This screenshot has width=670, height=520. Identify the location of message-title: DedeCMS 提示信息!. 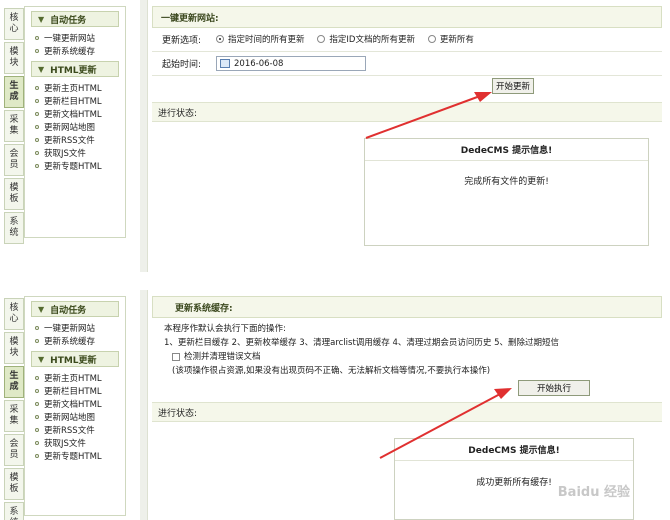
(514, 450).